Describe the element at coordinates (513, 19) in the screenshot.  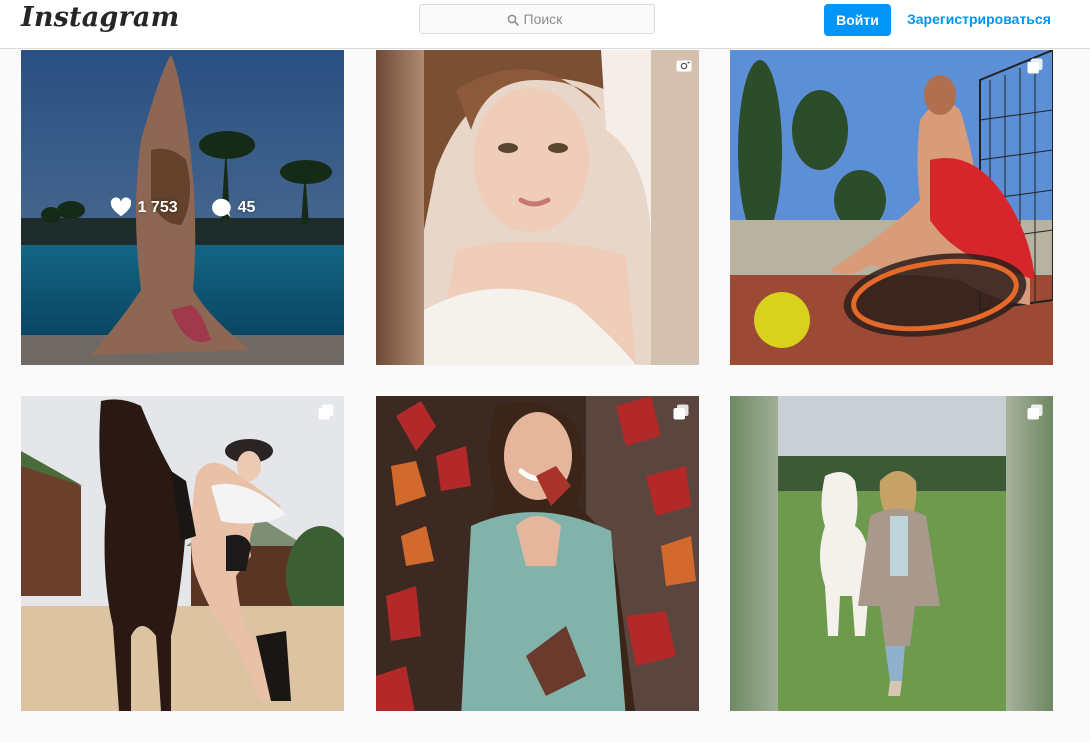
I see `search-icon` at that location.